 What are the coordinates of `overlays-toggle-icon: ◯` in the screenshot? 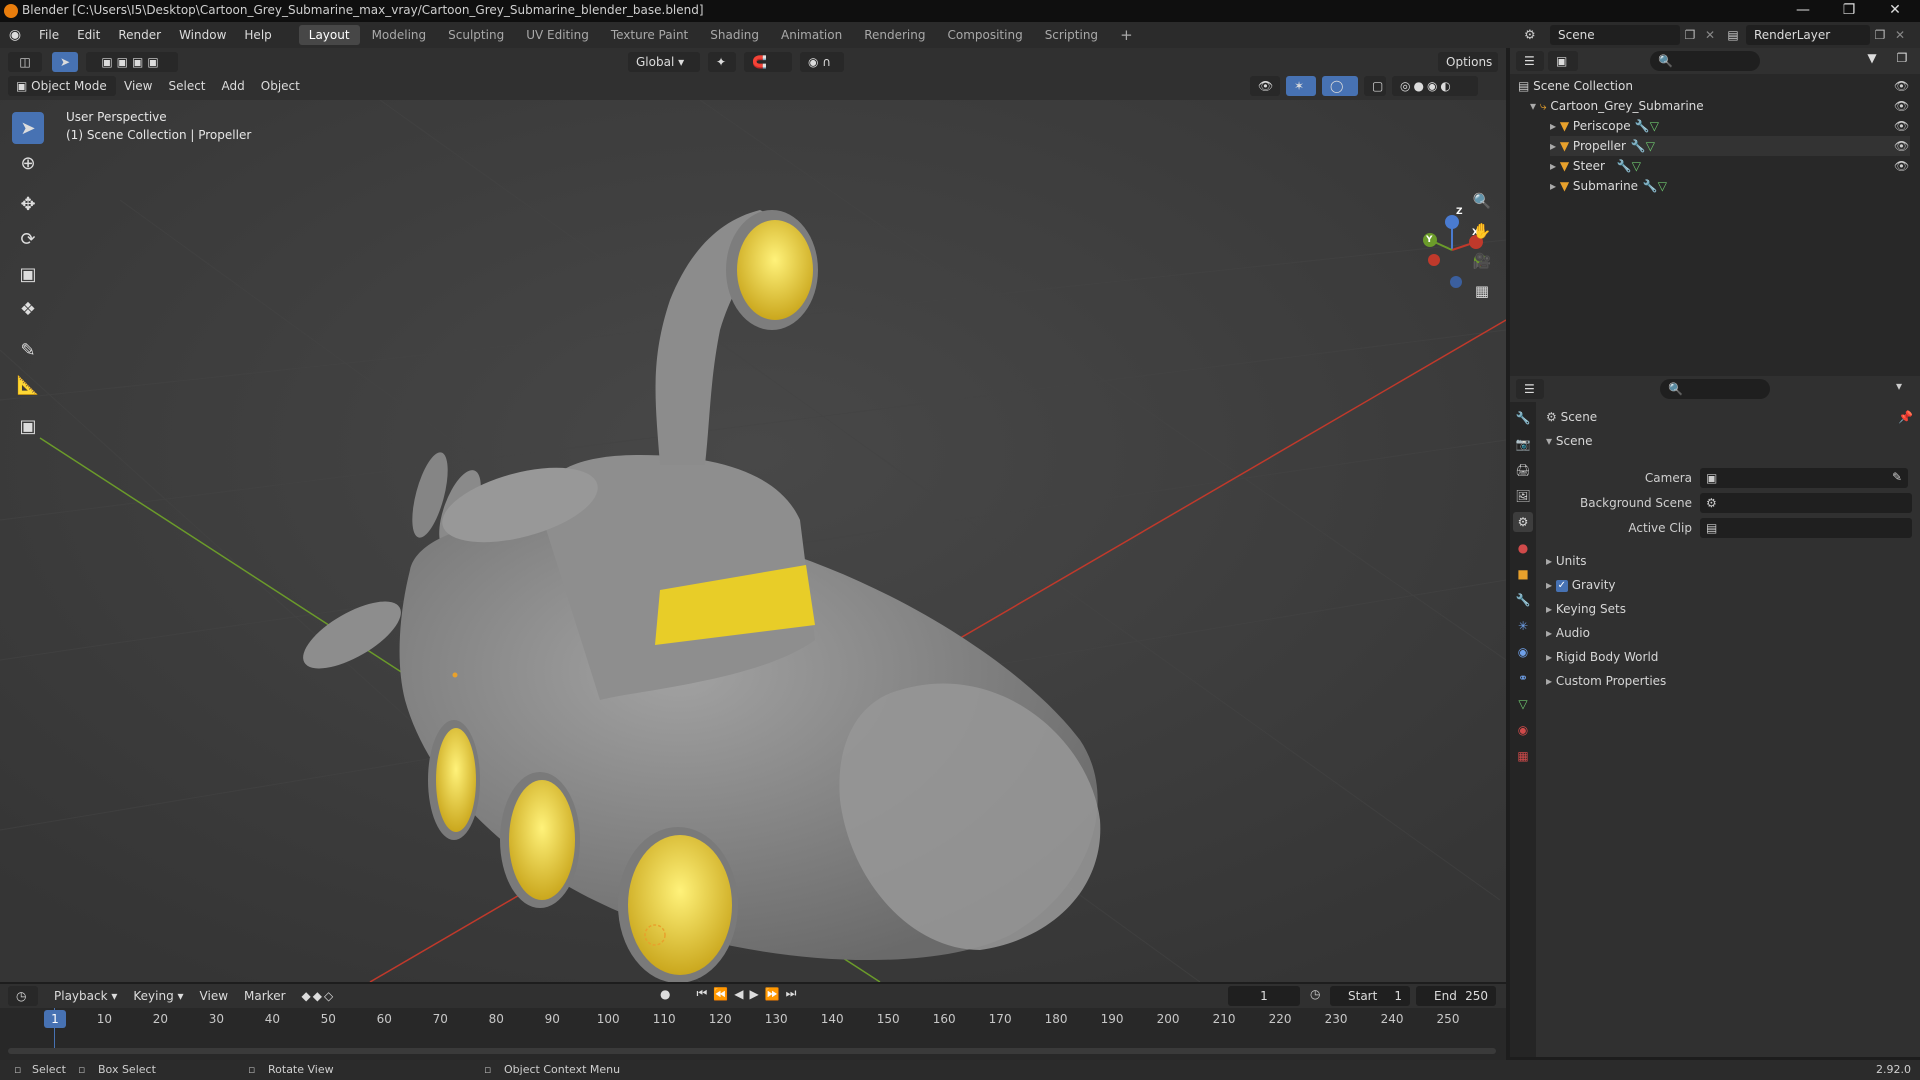 It's located at (1340, 86).